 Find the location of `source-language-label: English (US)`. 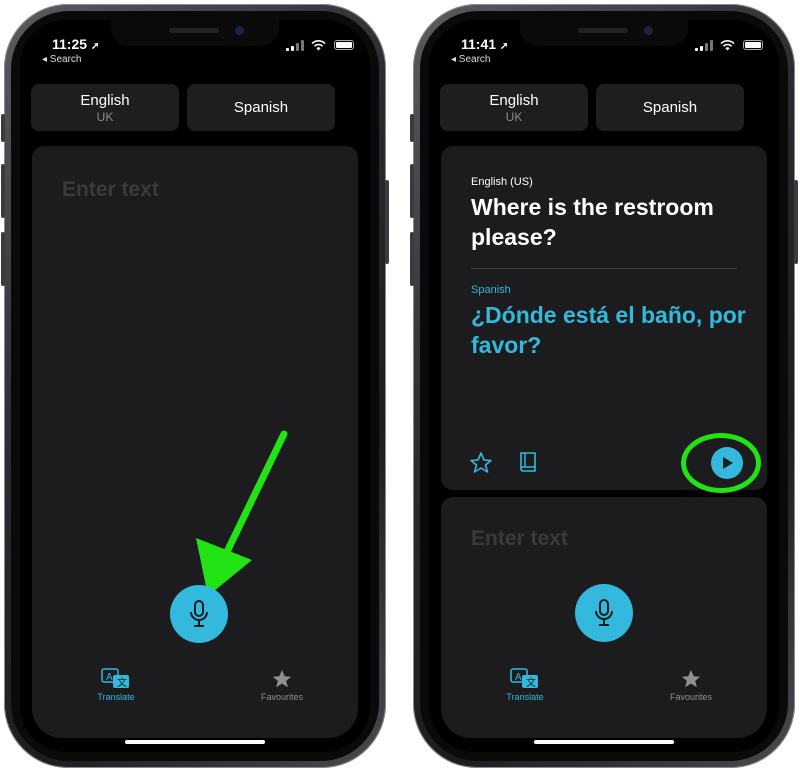

source-language-label: English (US) is located at coordinates (502, 182).